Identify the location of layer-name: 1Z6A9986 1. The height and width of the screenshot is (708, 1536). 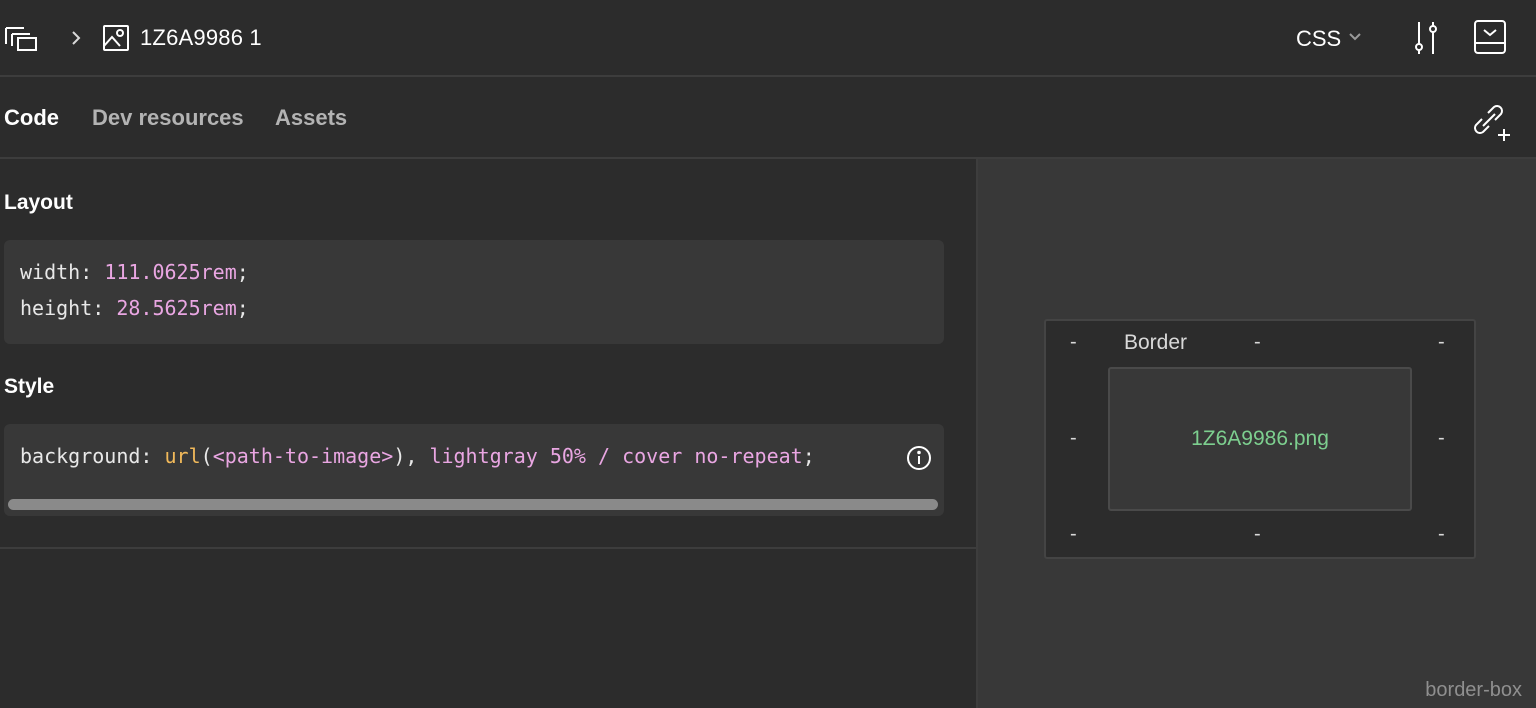
(201, 37).